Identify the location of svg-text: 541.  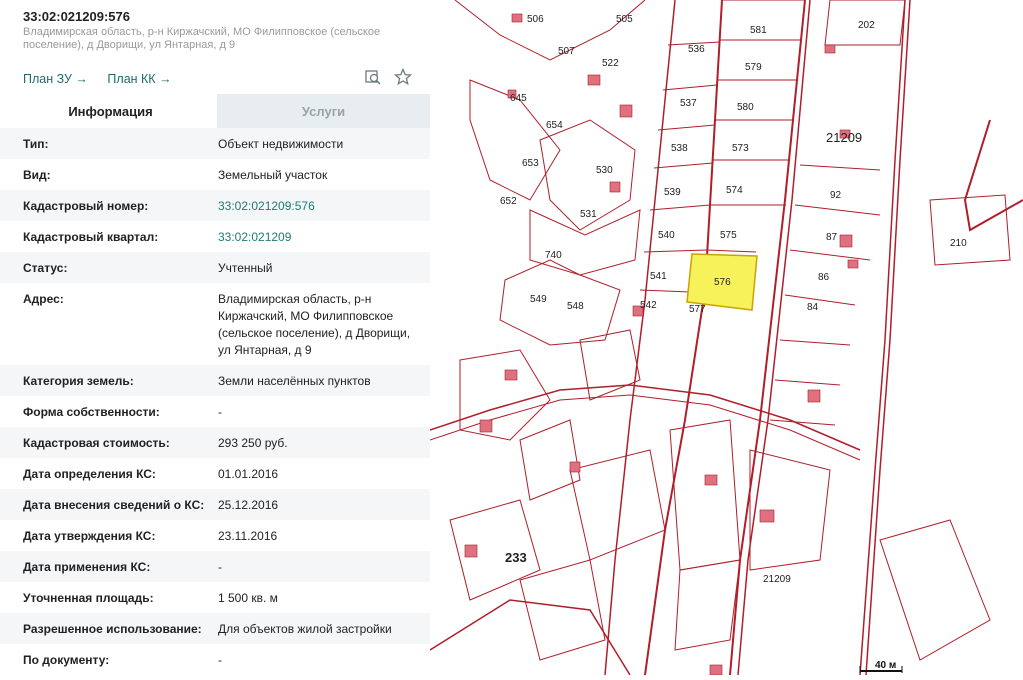
(658, 276).